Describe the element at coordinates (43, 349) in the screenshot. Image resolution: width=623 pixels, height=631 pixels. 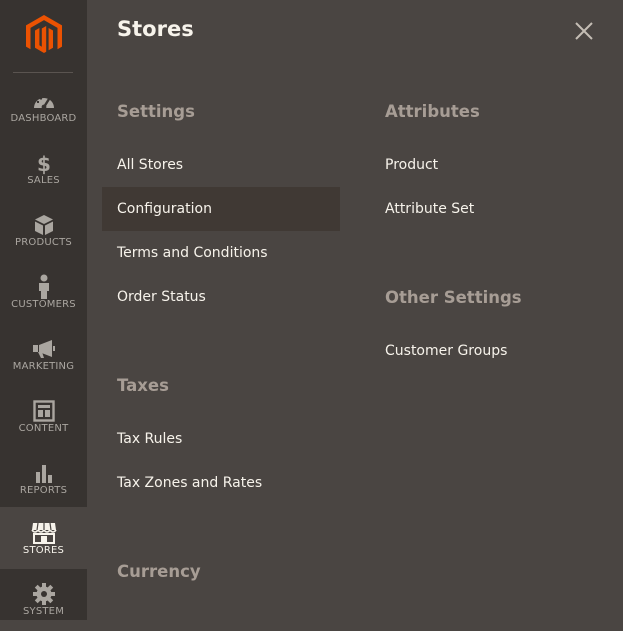
I see `megaphone-icon` at that location.